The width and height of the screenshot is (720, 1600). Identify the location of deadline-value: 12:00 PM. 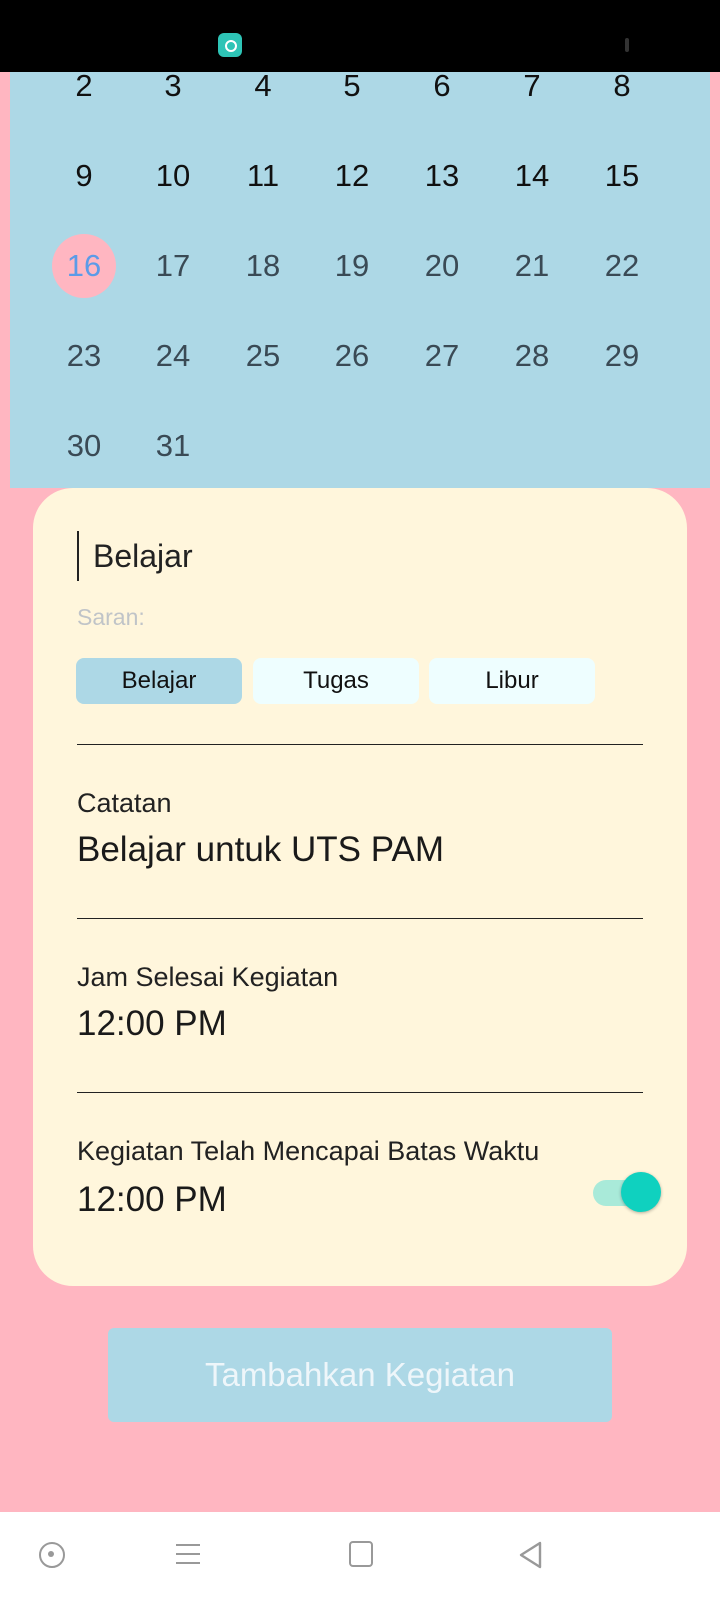
(152, 1200).